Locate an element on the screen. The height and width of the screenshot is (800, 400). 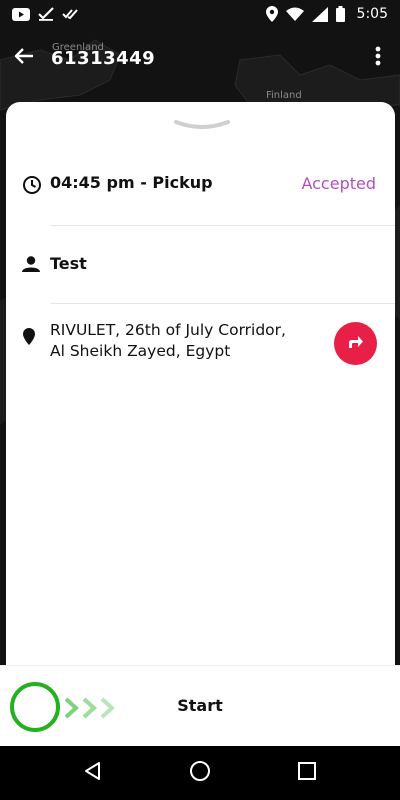
drag-handle is located at coordinates (202, 124).